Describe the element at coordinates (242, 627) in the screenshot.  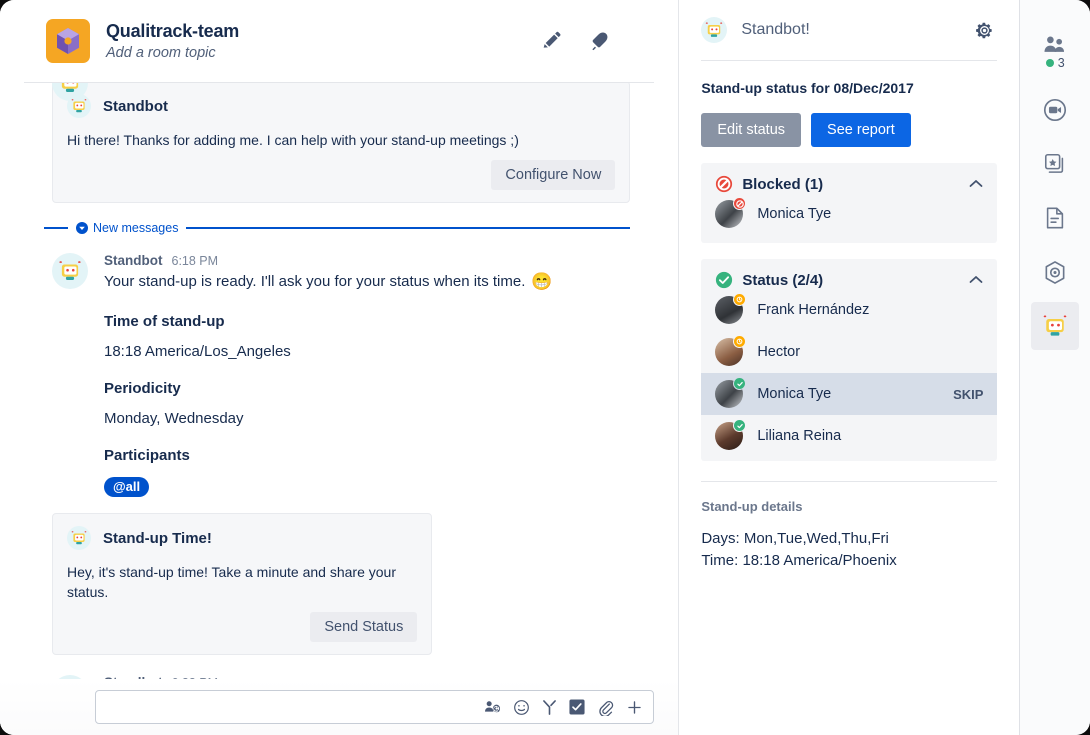
I see `standup-card-actions: Send Status` at that location.